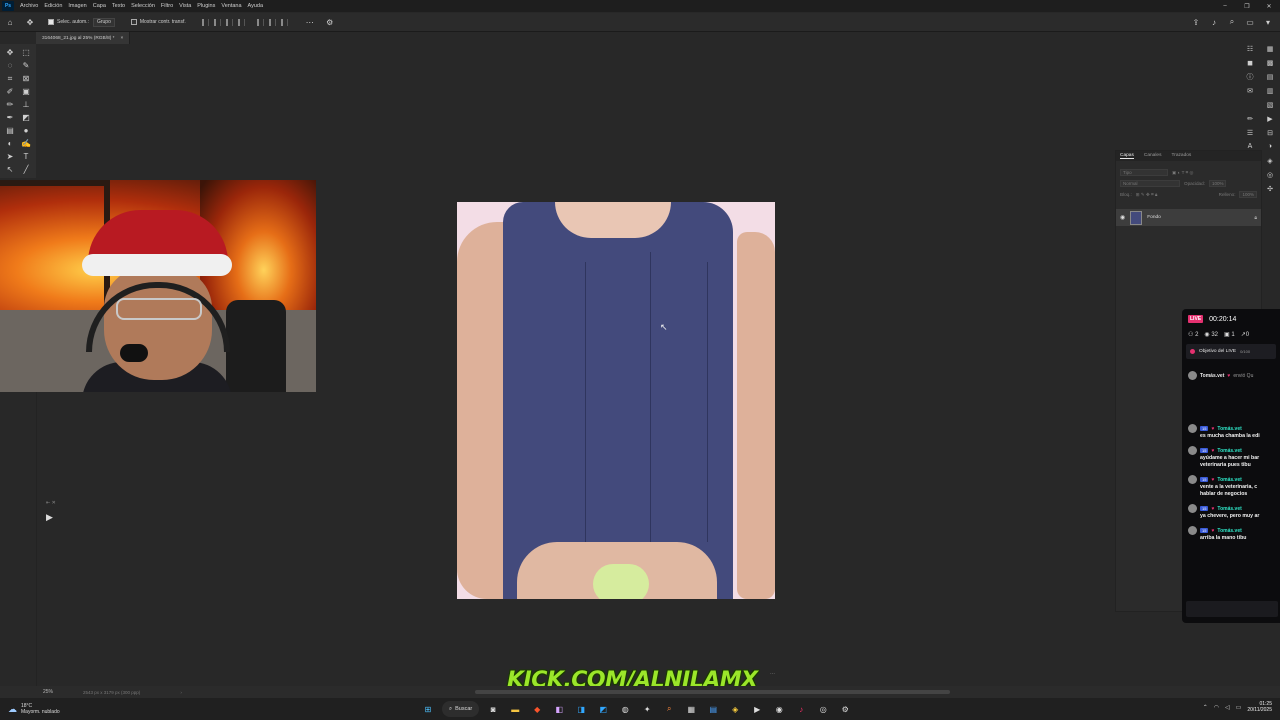  What do you see at coordinates (26, 117) in the screenshot?
I see `eraser-icon: ◩` at bounding box center [26, 117].